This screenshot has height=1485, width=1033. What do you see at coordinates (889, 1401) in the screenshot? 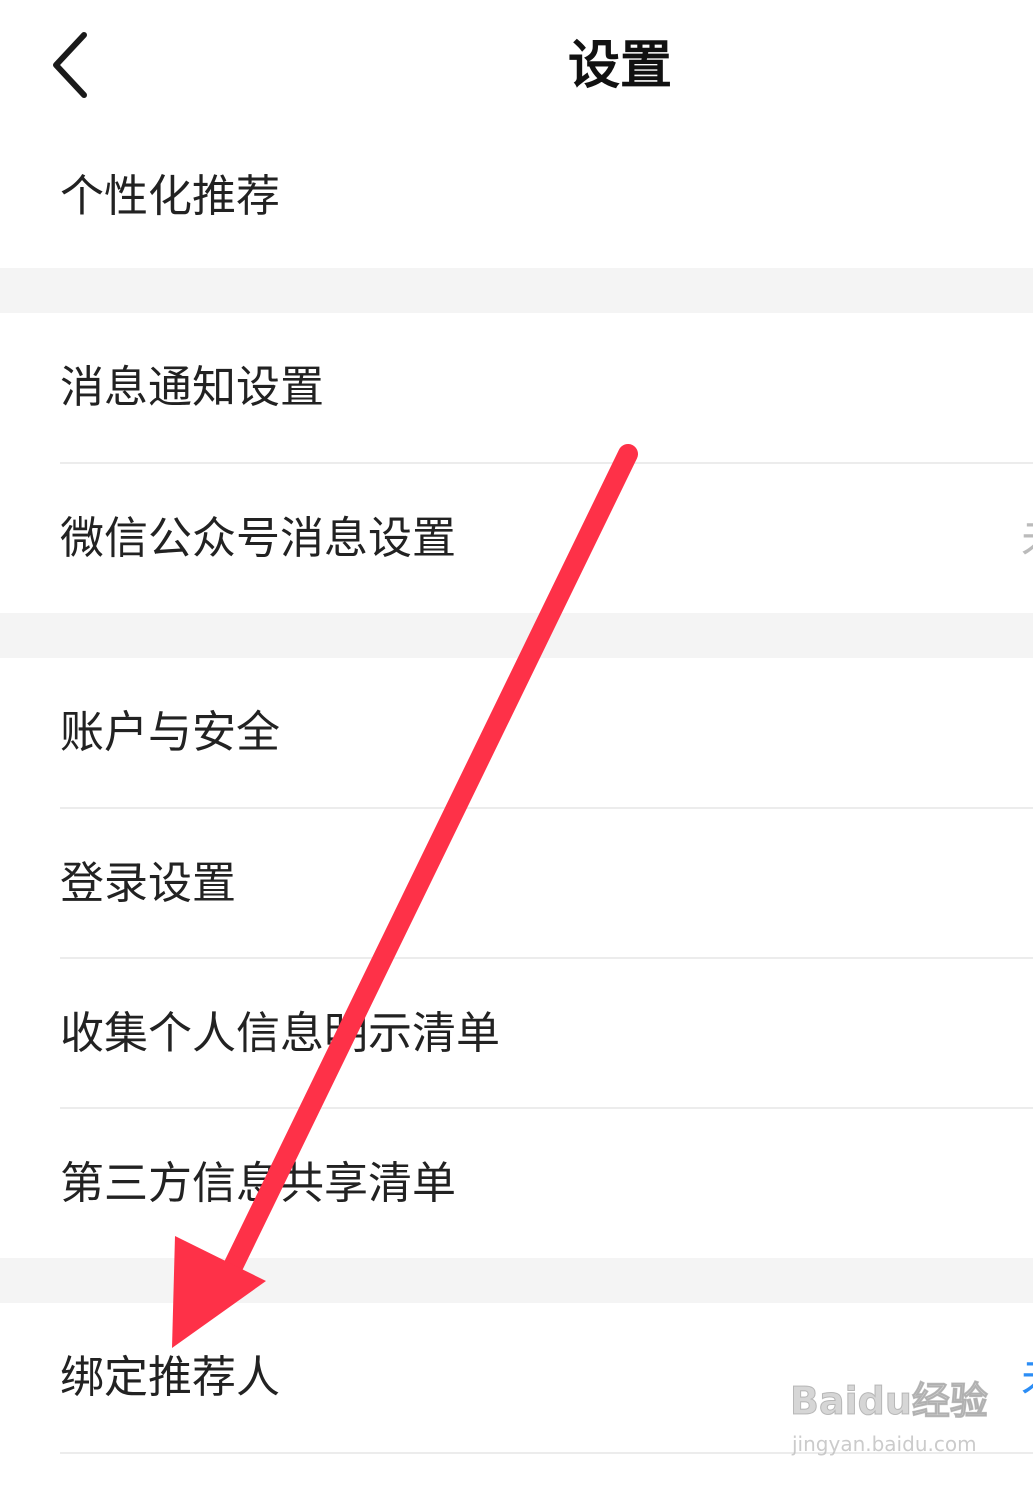
I see `watermark-brand: Baidu经验` at bounding box center [889, 1401].